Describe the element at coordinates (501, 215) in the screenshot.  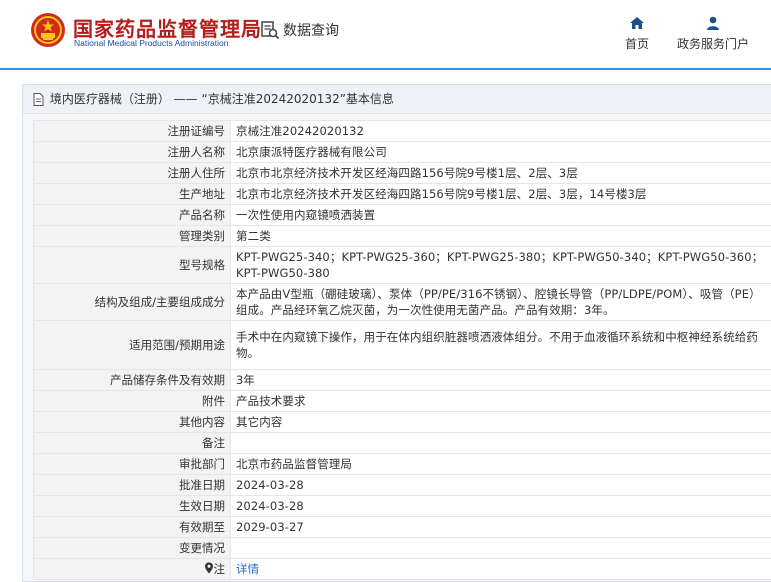
I see `row-value: 一次性使用内窥镜喷洒装置` at that location.